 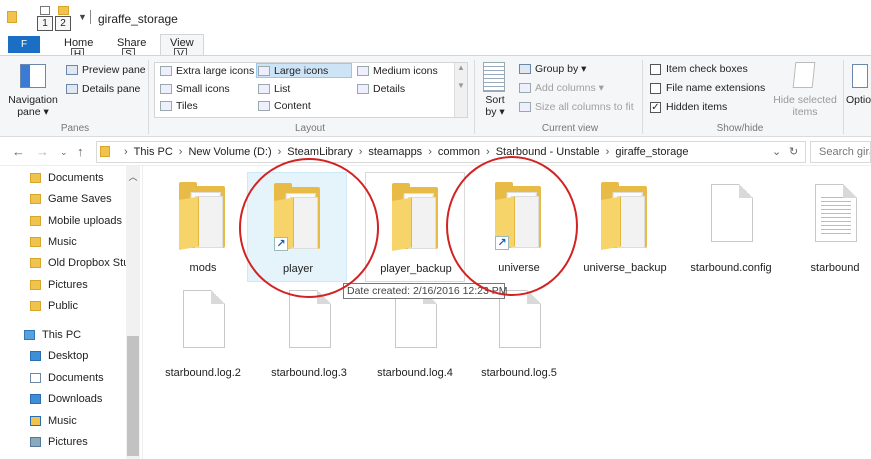 What do you see at coordinates (494, 77) in the screenshot?
I see `sort-by-icon` at bounding box center [494, 77].